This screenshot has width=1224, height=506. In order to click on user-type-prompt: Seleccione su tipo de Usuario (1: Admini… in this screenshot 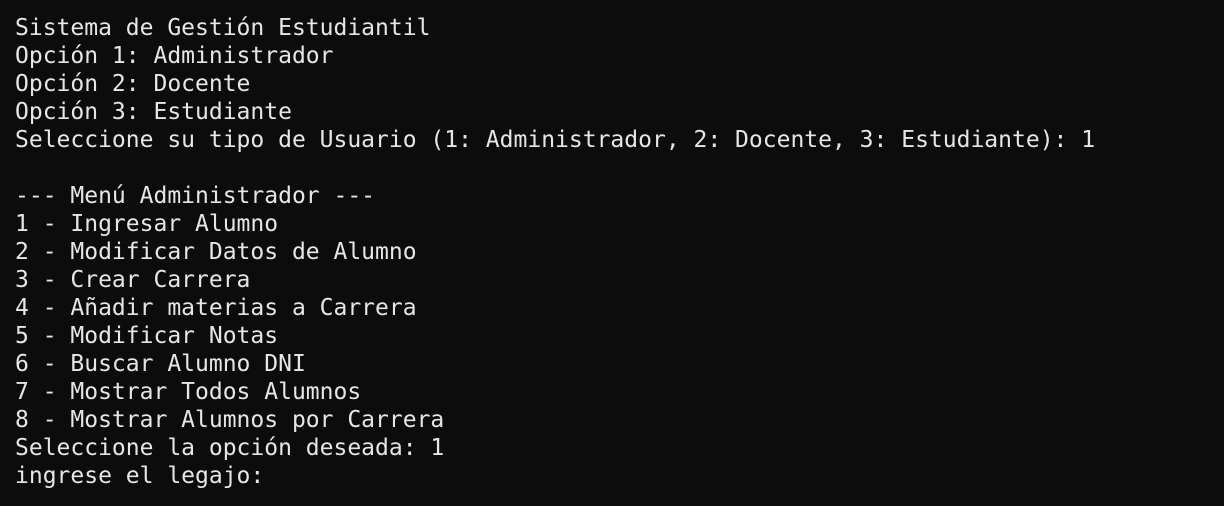, I will do `click(555, 140)`.